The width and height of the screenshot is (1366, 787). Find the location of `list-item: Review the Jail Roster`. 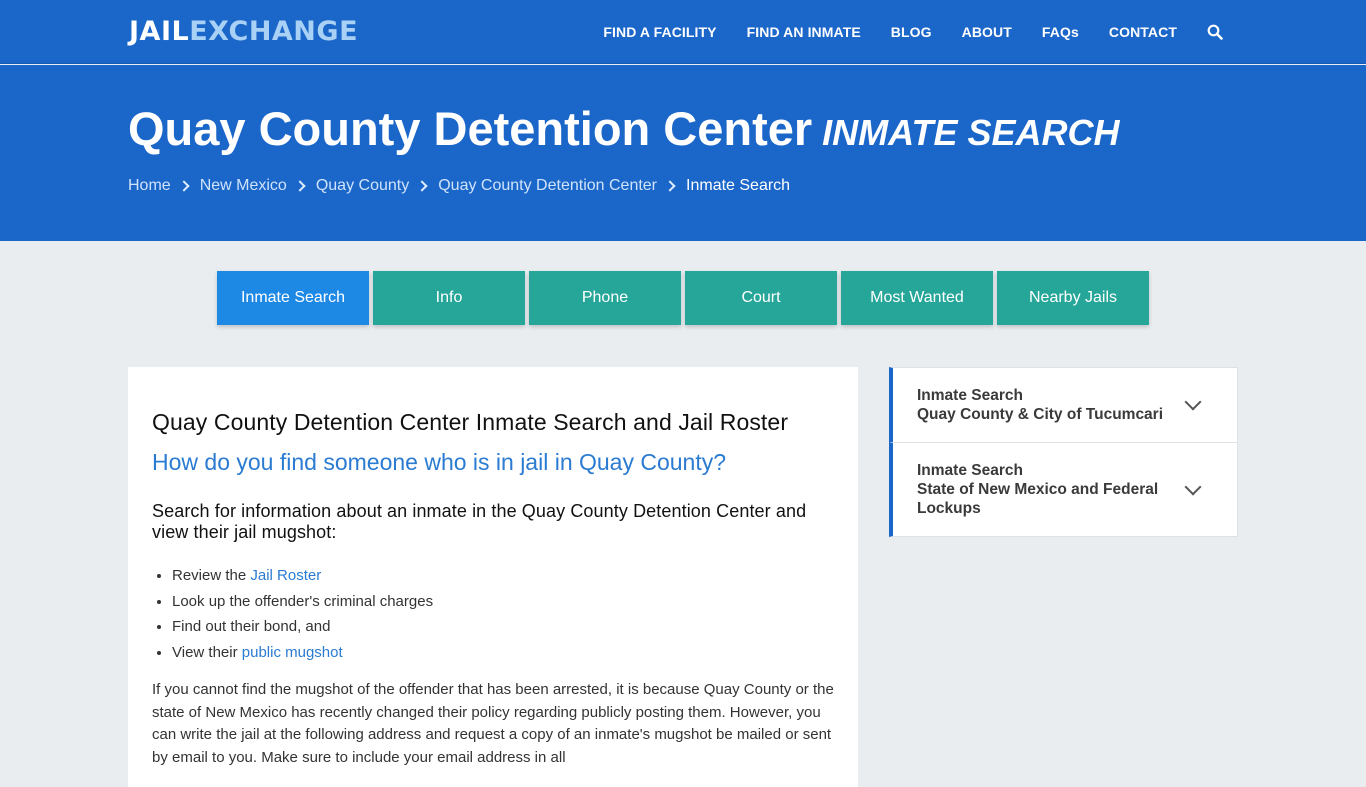

list-item: Review the Jail Roster is located at coordinates (503, 576).